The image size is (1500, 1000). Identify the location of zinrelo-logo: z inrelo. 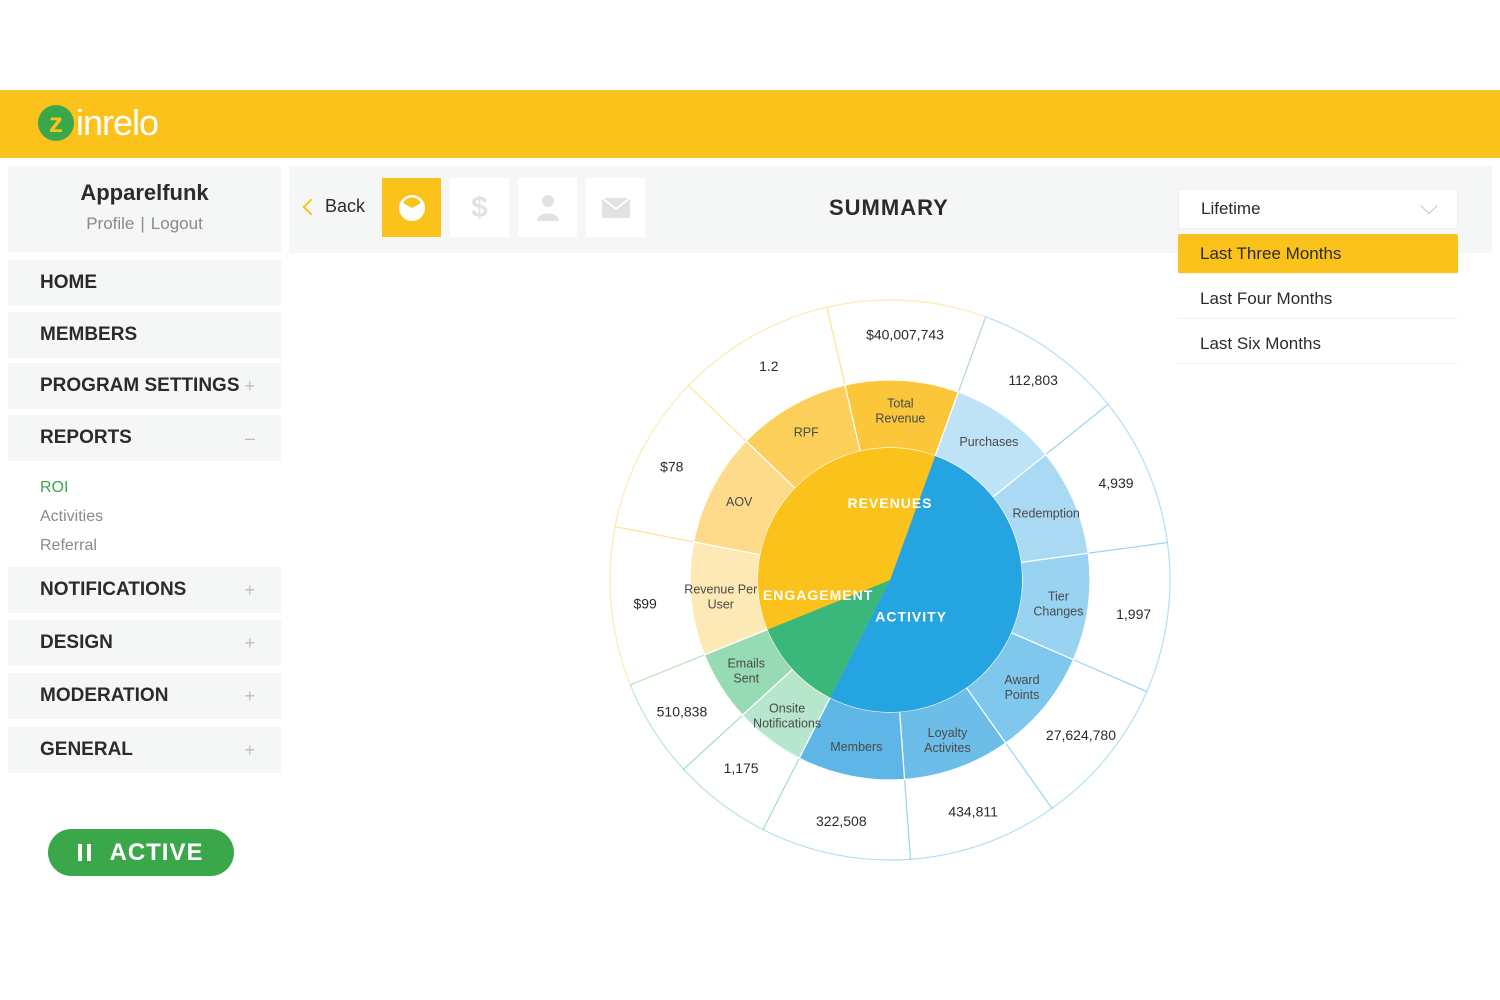
(98, 123).